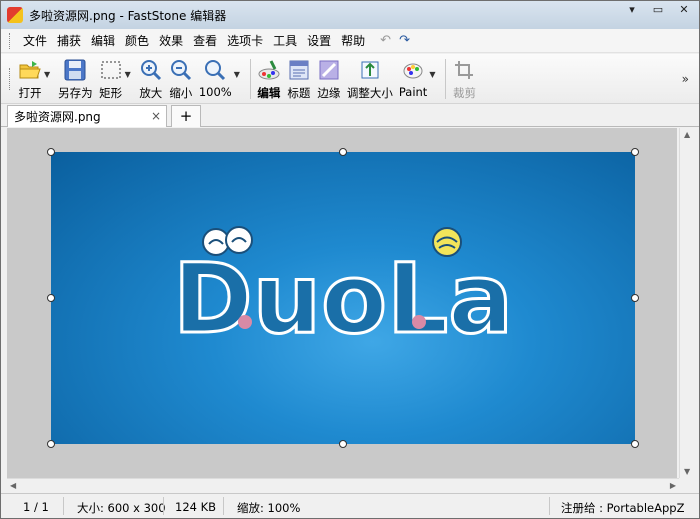 The width and height of the screenshot is (700, 519). I want to click on resize-handle-tc, so click(343, 152).